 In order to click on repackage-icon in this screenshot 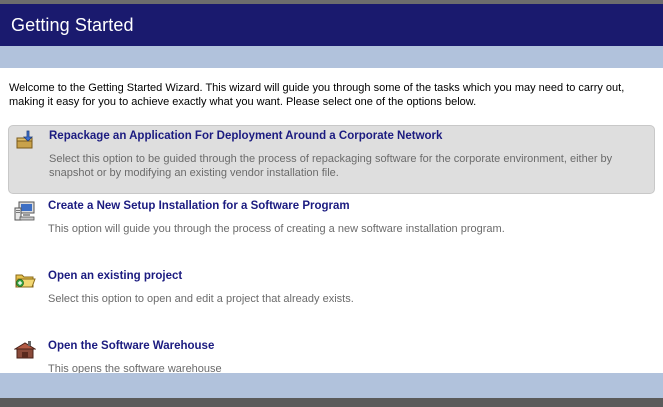, I will do `click(26, 140)`.